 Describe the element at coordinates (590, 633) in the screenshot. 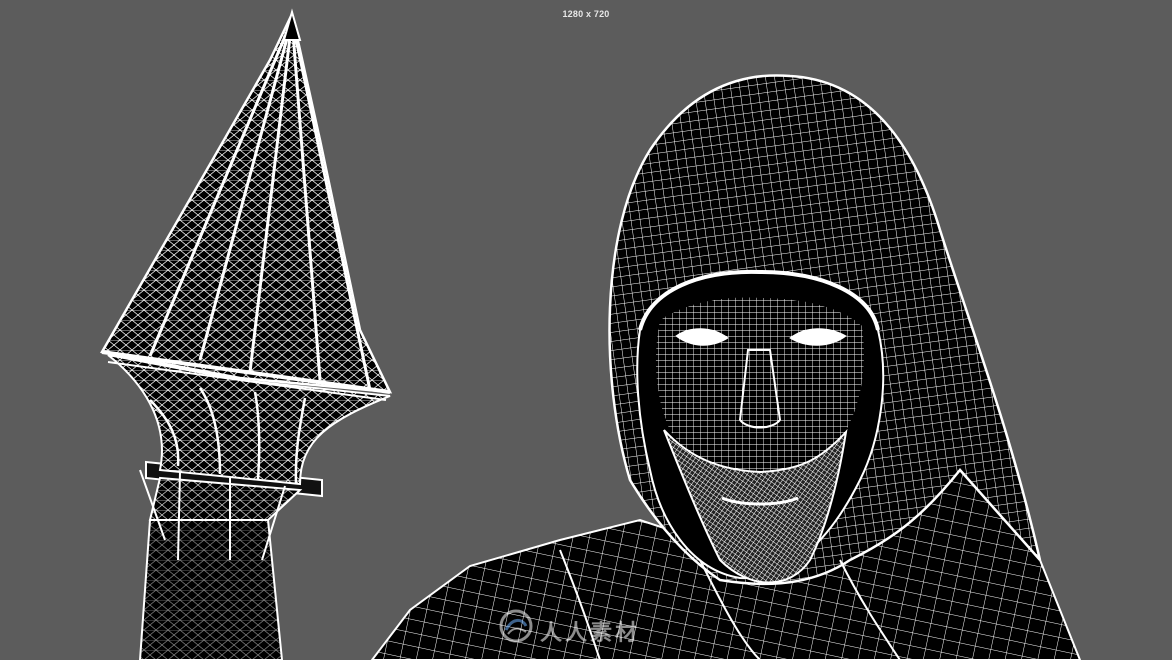

I see `watermark-text: 人人素材` at that location.